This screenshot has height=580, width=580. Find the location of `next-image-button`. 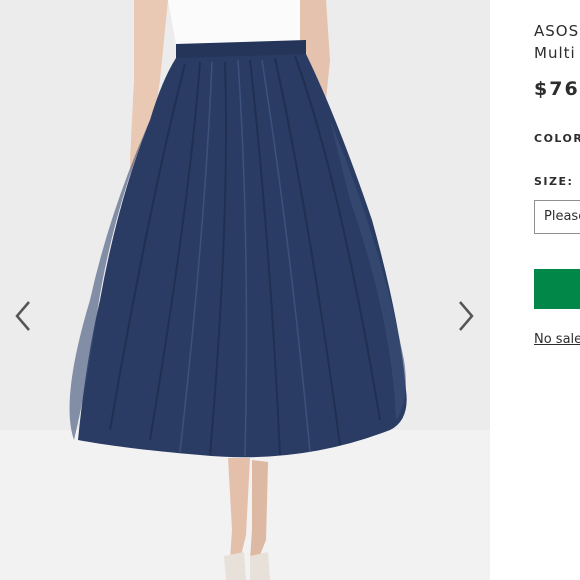

next-image-button is located at coordinates (466, 316).